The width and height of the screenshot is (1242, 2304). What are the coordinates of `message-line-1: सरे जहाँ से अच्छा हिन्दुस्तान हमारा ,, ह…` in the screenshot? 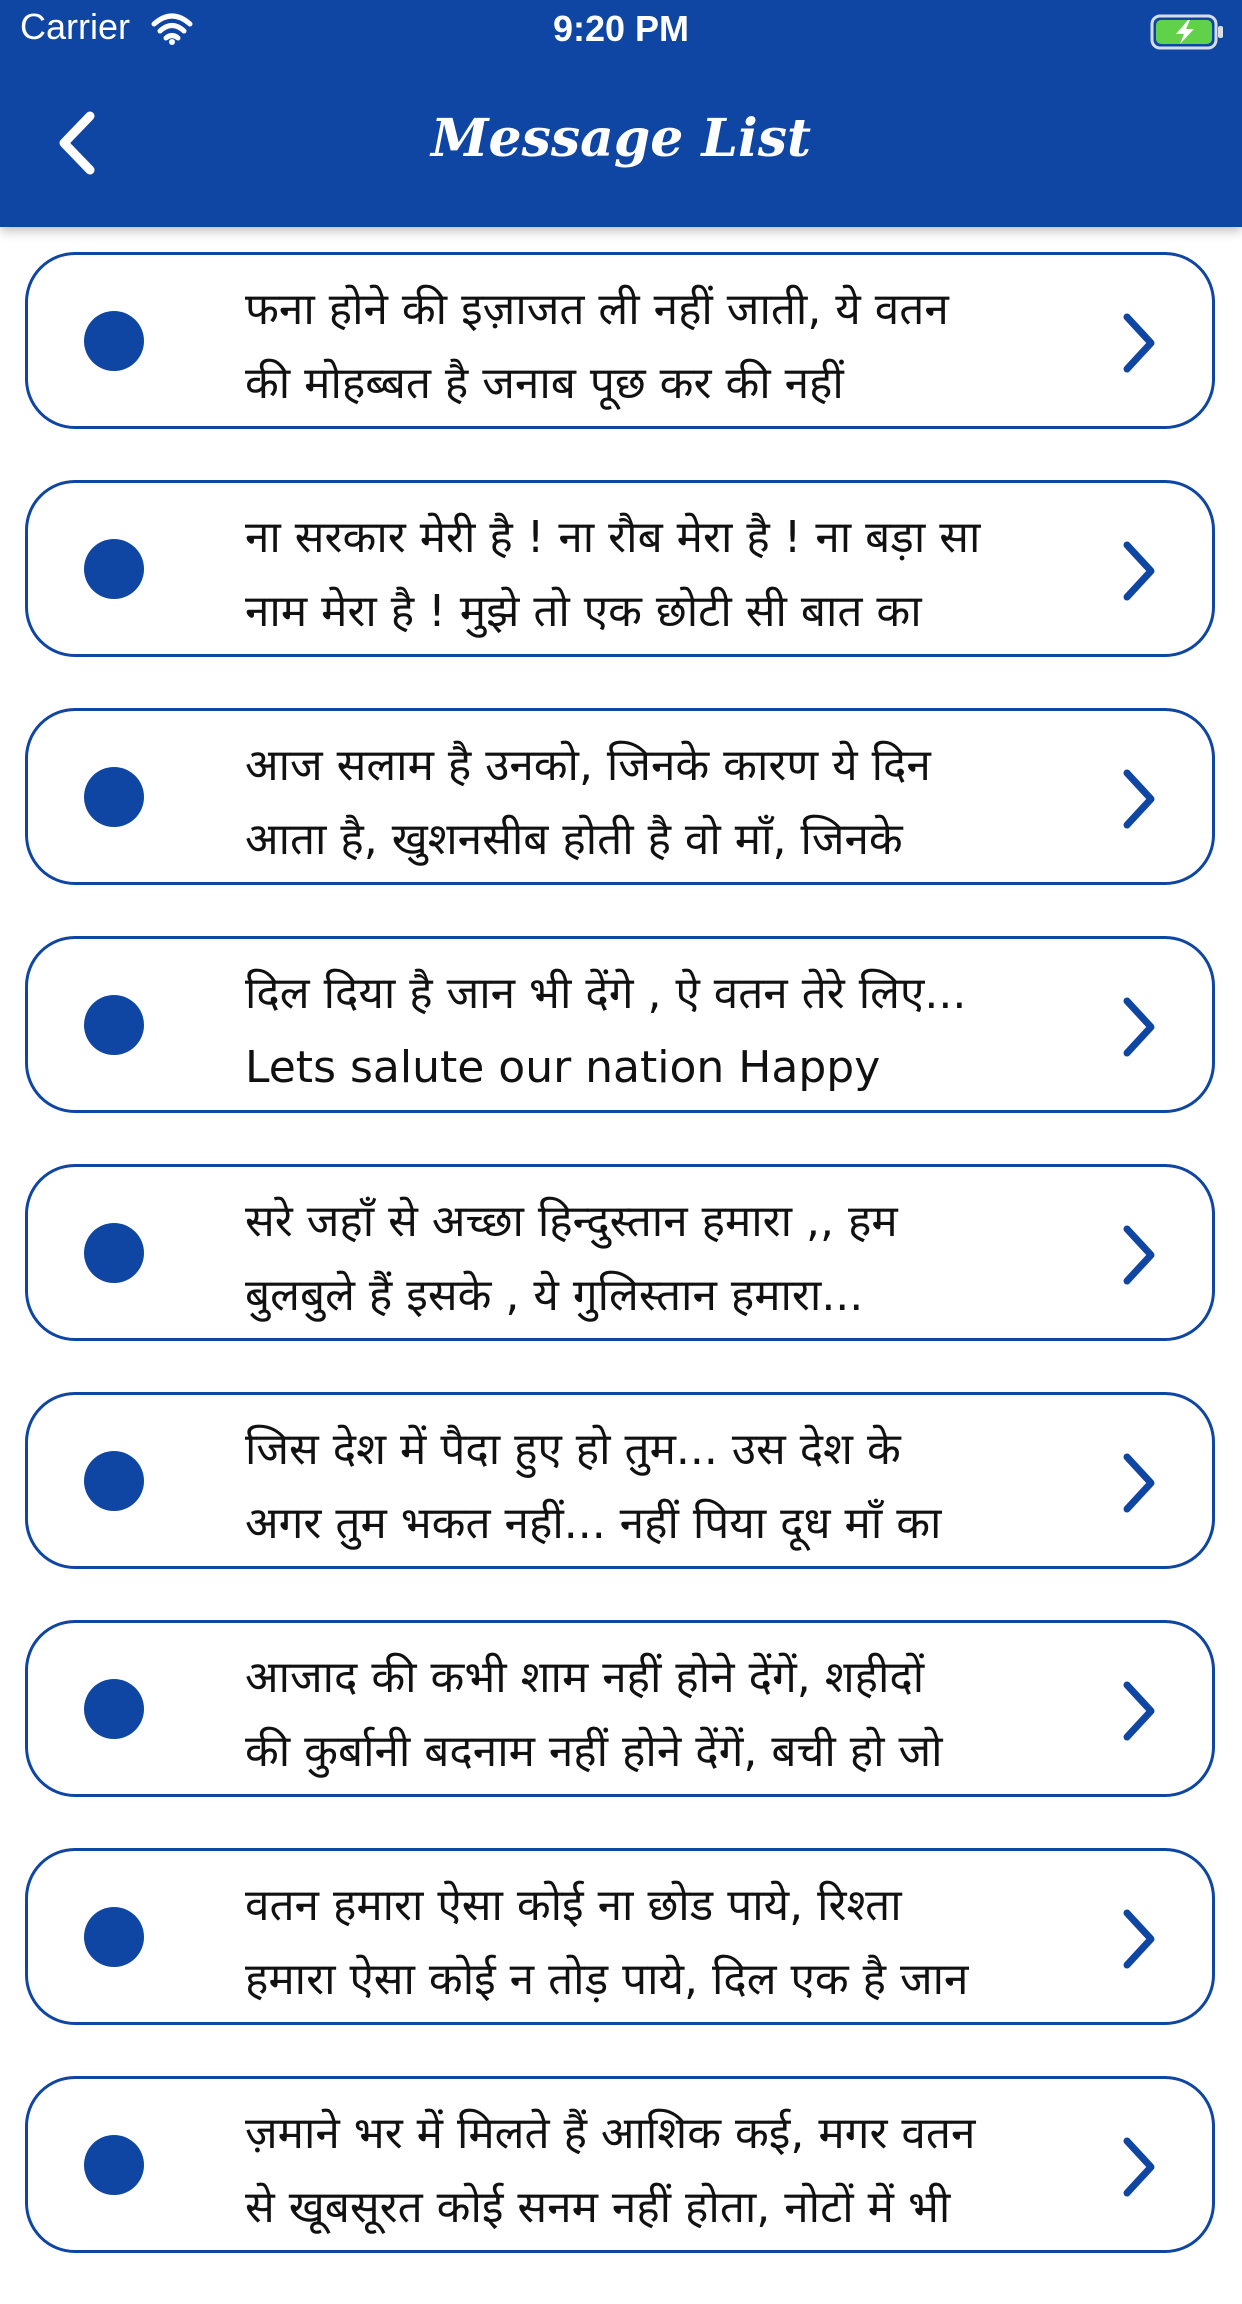 It's located at (571, 1221).